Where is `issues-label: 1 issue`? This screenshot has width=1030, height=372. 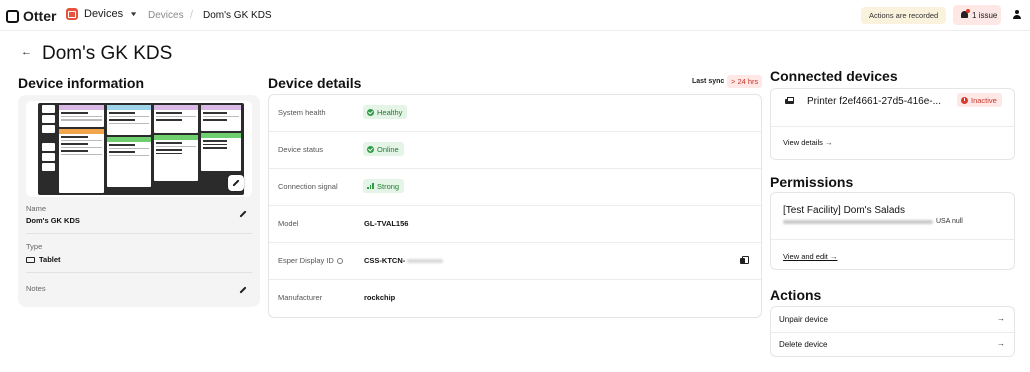
issues-label: 1 issue is located at coordinates (985, 15).